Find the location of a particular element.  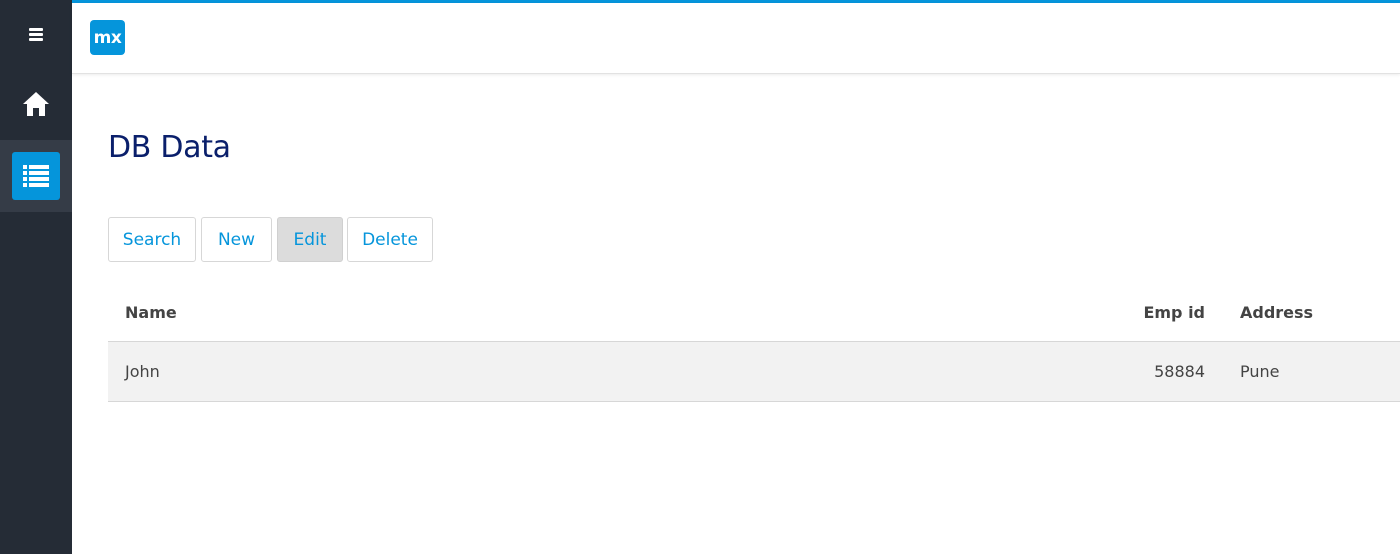

menu-toggle-button is located at coordinates (36, 34).